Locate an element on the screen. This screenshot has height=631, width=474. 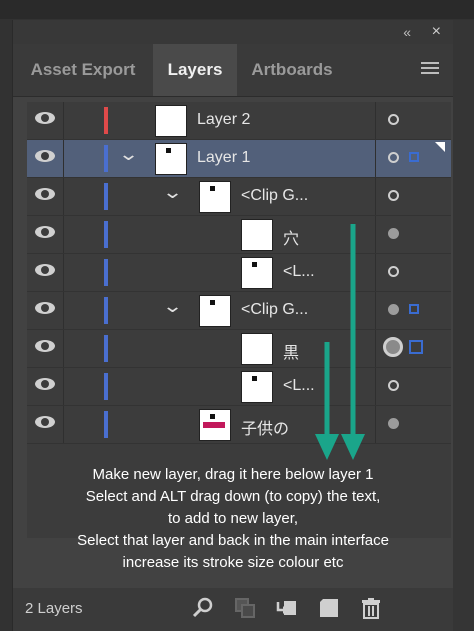
layer-row: ⌄ Layer 1 is located at coordinates (239, 159).